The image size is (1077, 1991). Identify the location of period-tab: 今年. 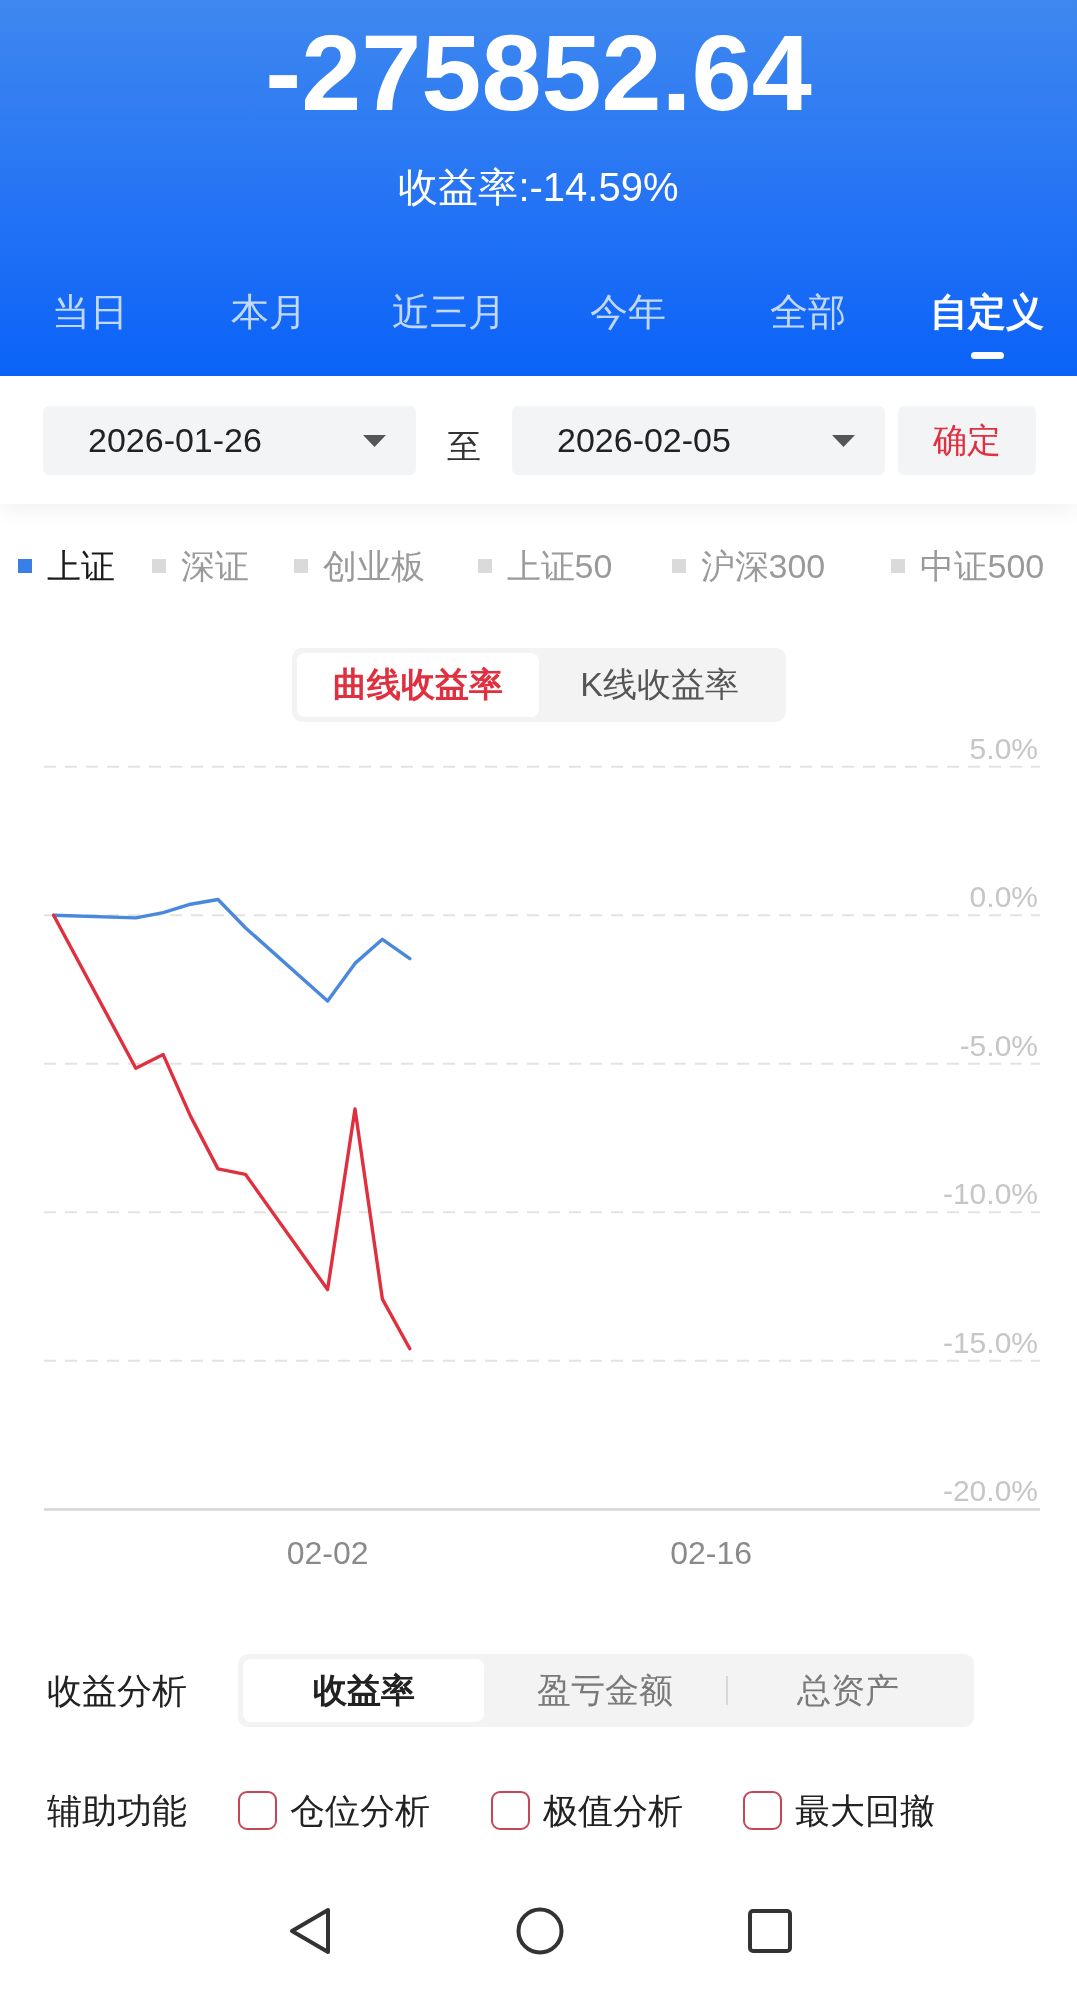
(628, 321).